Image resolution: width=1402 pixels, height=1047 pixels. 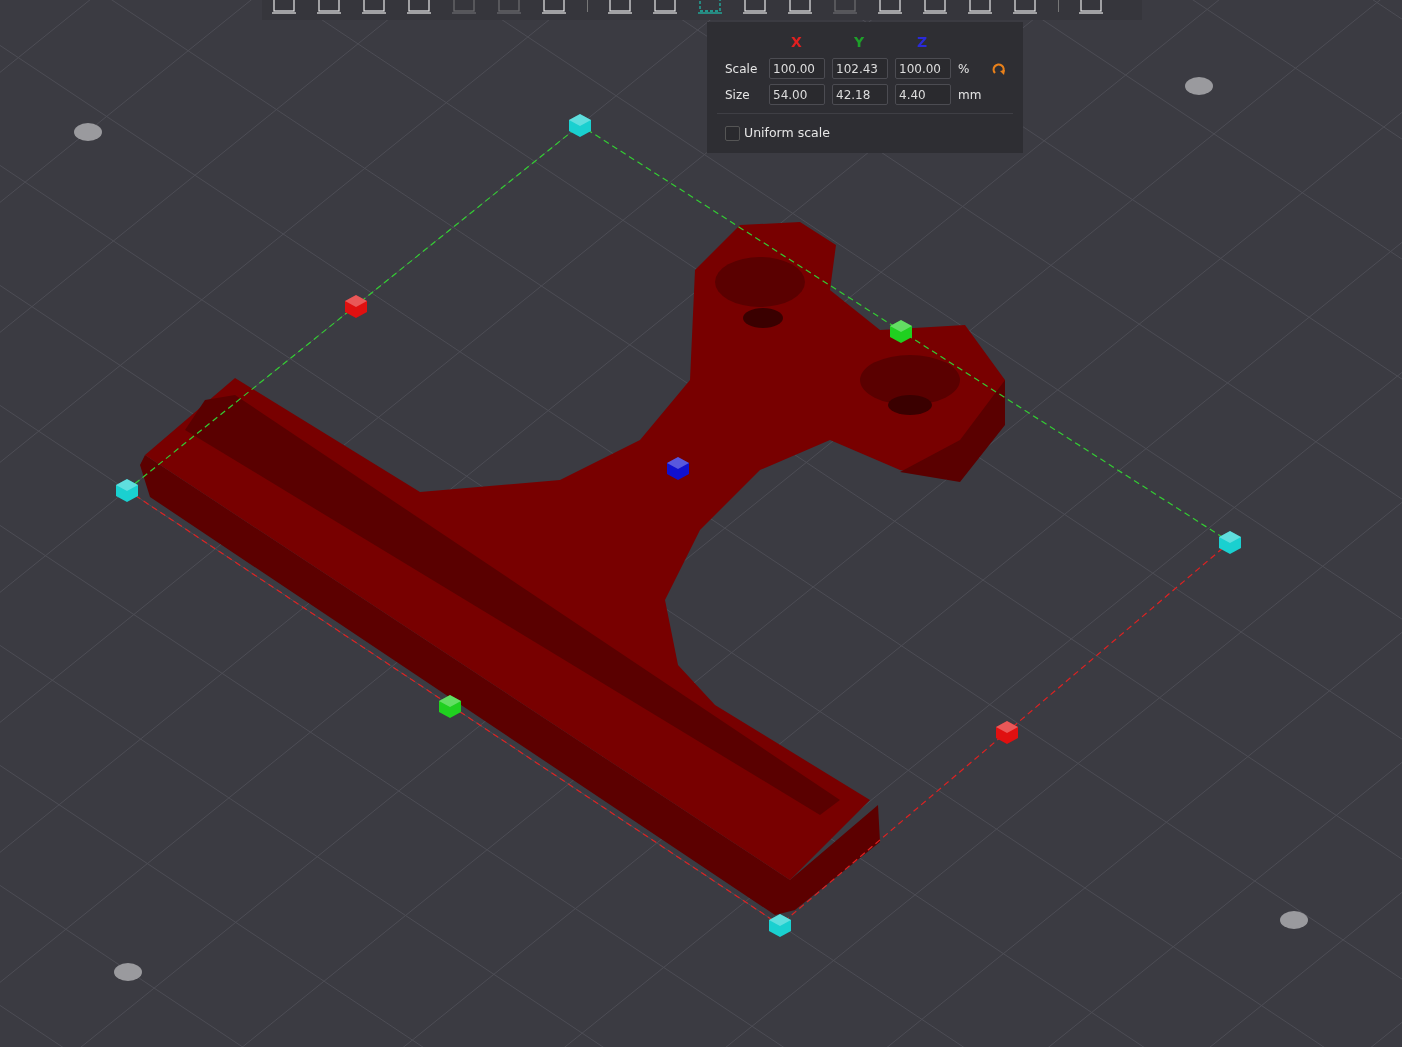 I want to click on uniform-scale-checkbox, so click(x=732, y=133).